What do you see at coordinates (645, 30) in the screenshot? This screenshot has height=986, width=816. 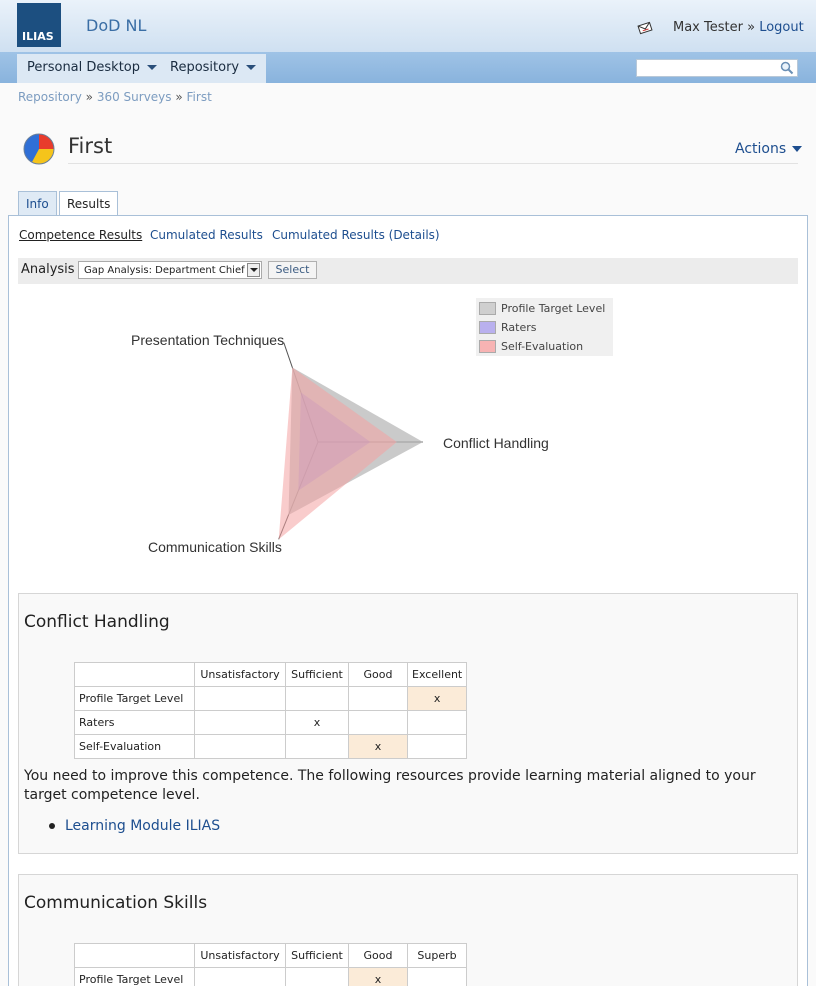 I see `mail-icon` at bounding box center [645, 30].